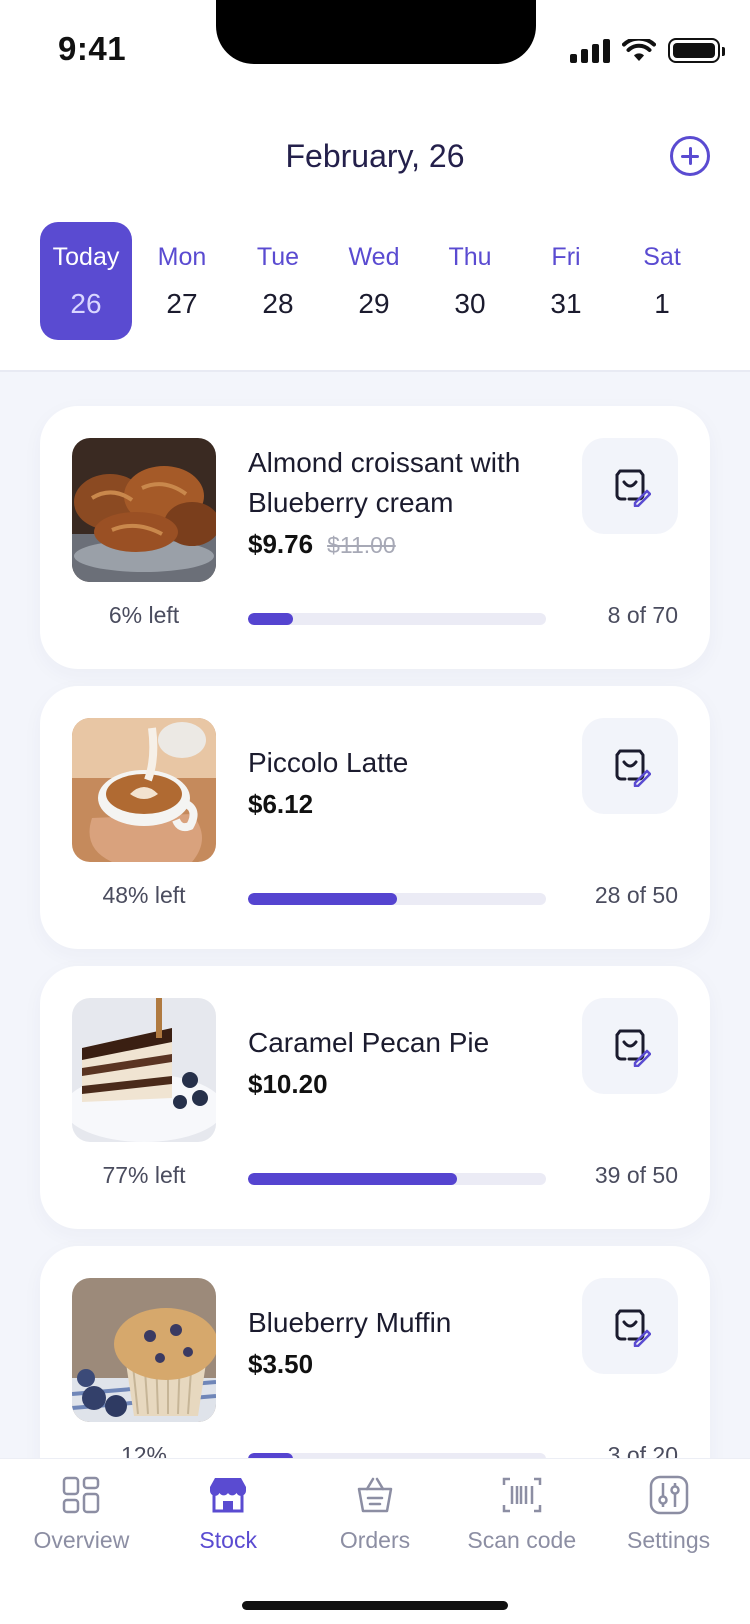  I want to click on tab-label: Settings, so click(669, 1540).